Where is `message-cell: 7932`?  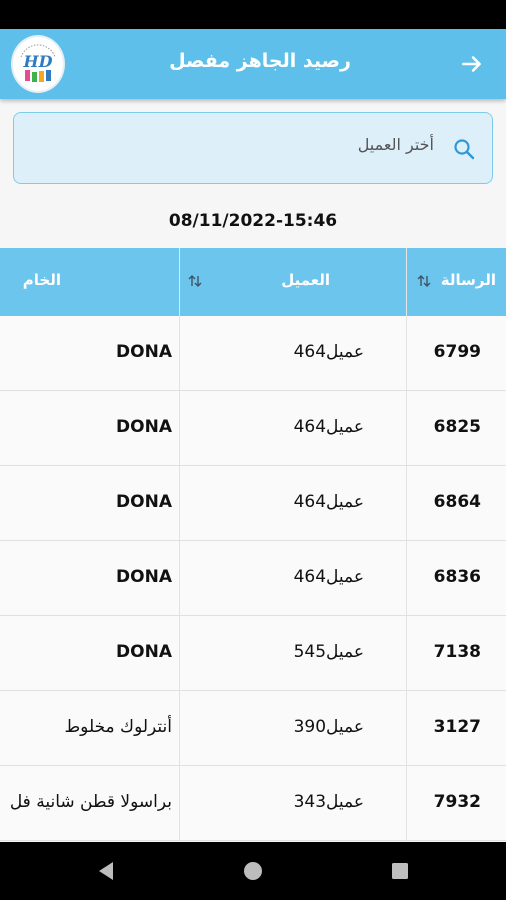 message-cell: 7932 is located at coordinates (456, 803).